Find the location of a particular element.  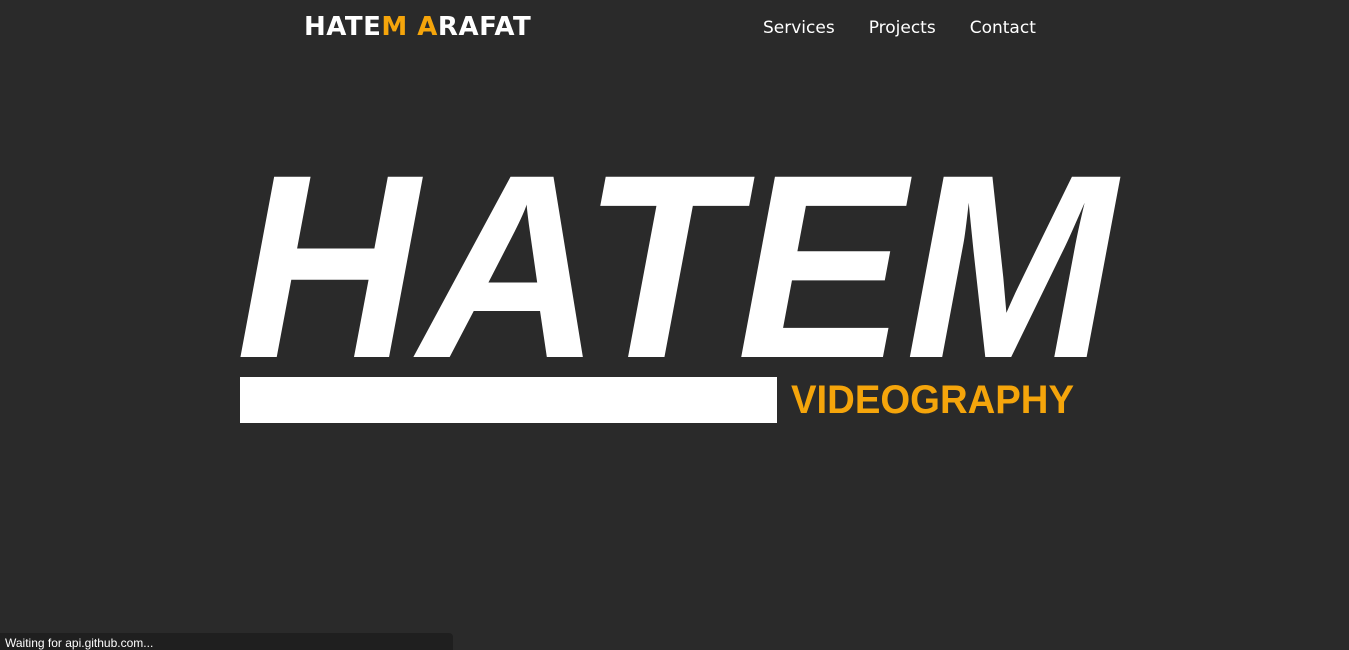

hero-subtitle: VIDEOGRAPHY is located at coordinates (932, 400).